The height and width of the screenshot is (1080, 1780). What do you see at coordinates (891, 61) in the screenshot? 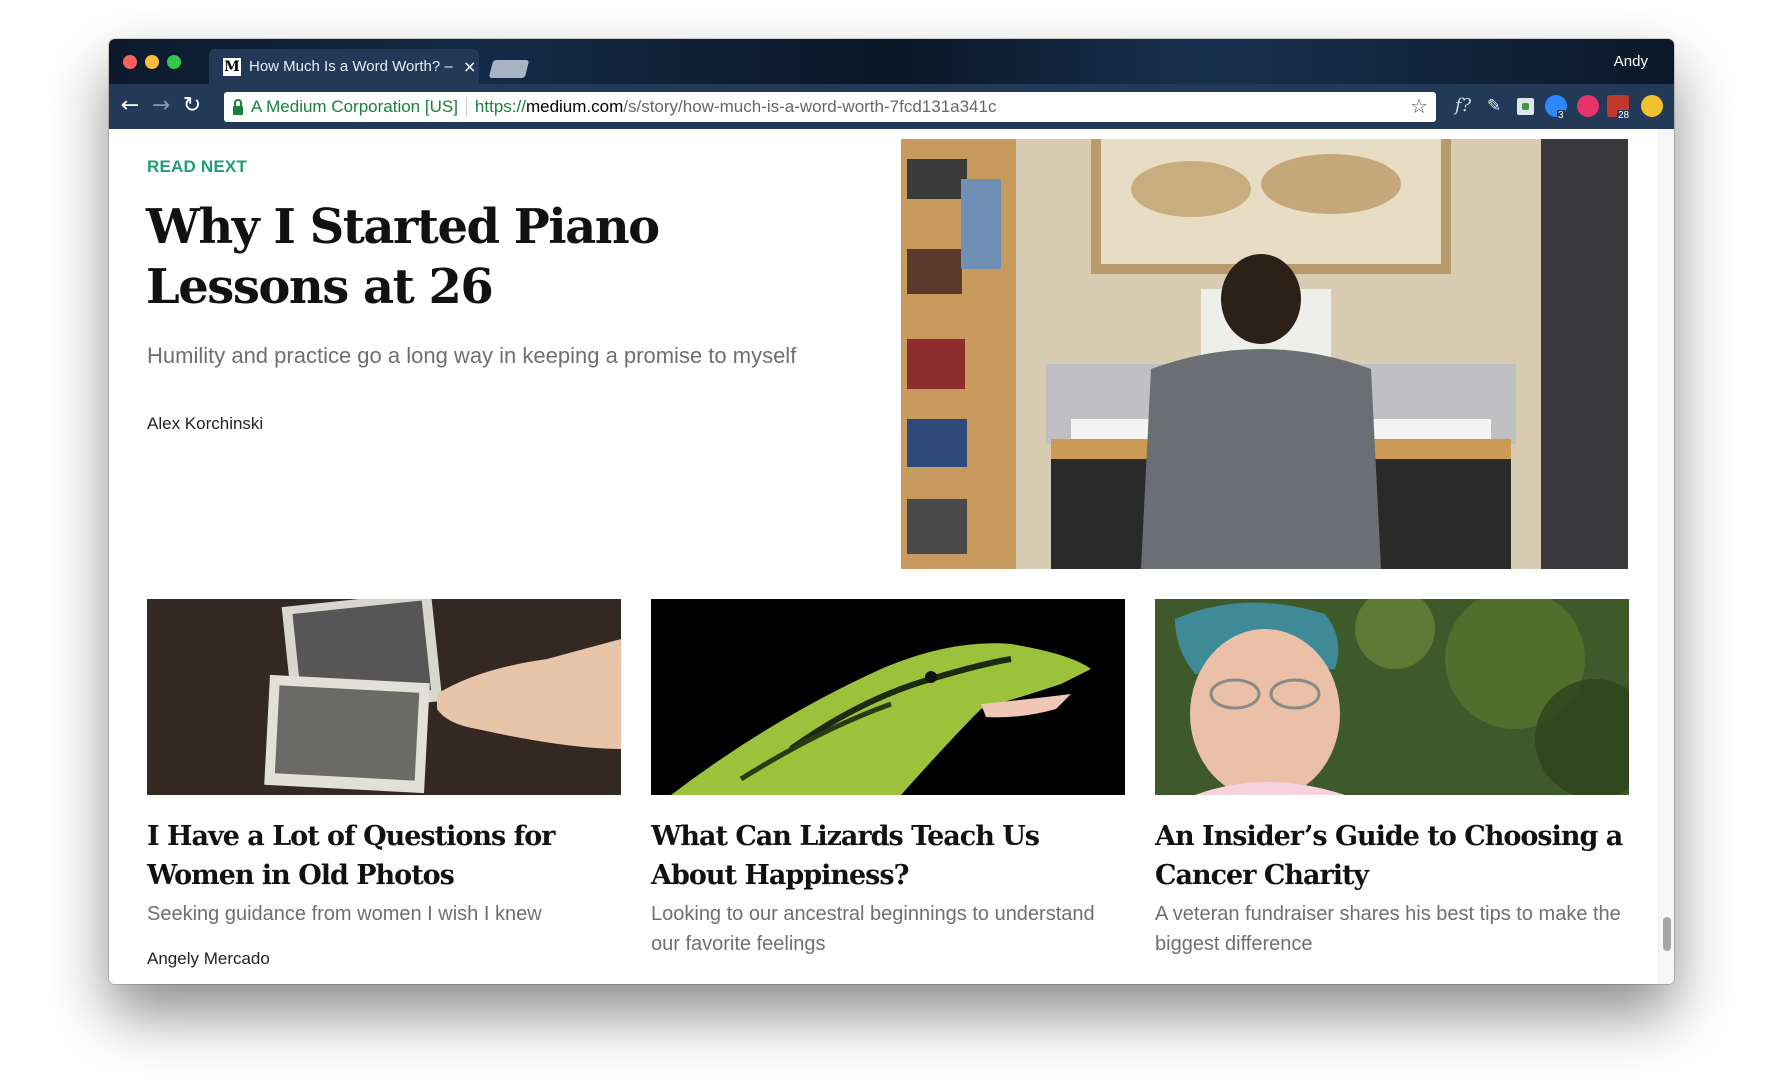
I see `title-bar: M How Much Is a Word Worth? – × Andy` at bounding box center [891, 61].